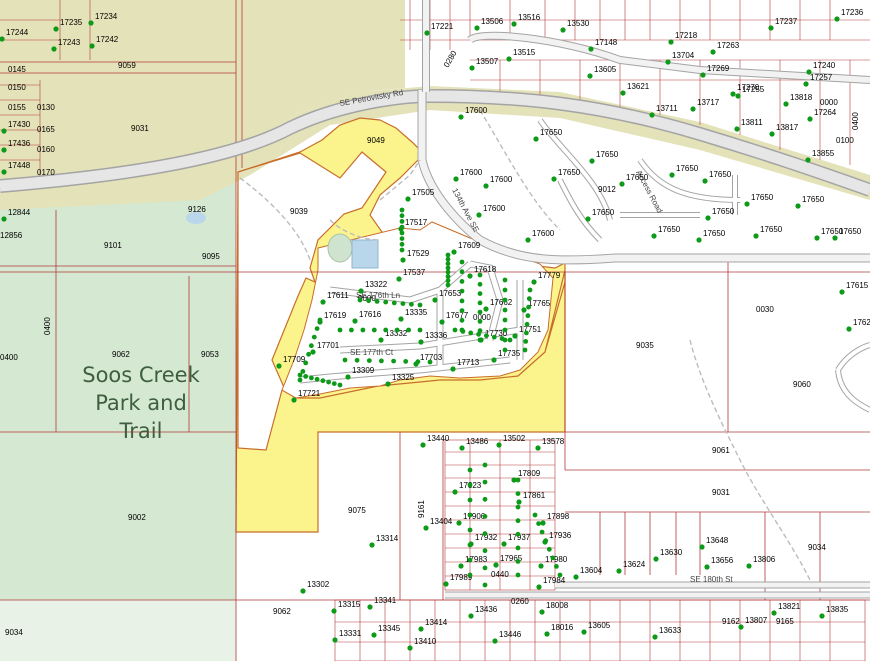 This screenshot has height=661, width=870. Describe the element at coordinates (554, 608) in the screenshot. I see `address-marker: 18008` at that location.